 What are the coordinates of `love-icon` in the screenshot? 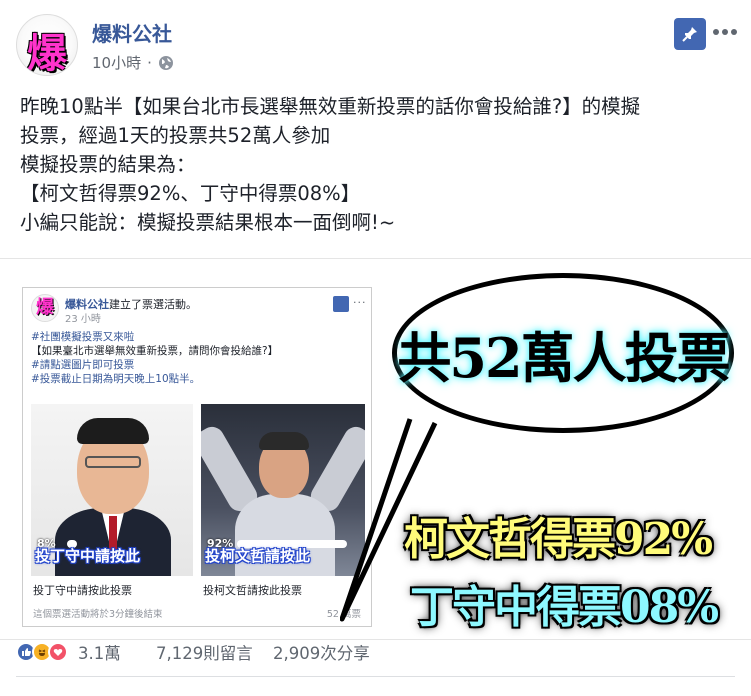 It's located at (58, 652).